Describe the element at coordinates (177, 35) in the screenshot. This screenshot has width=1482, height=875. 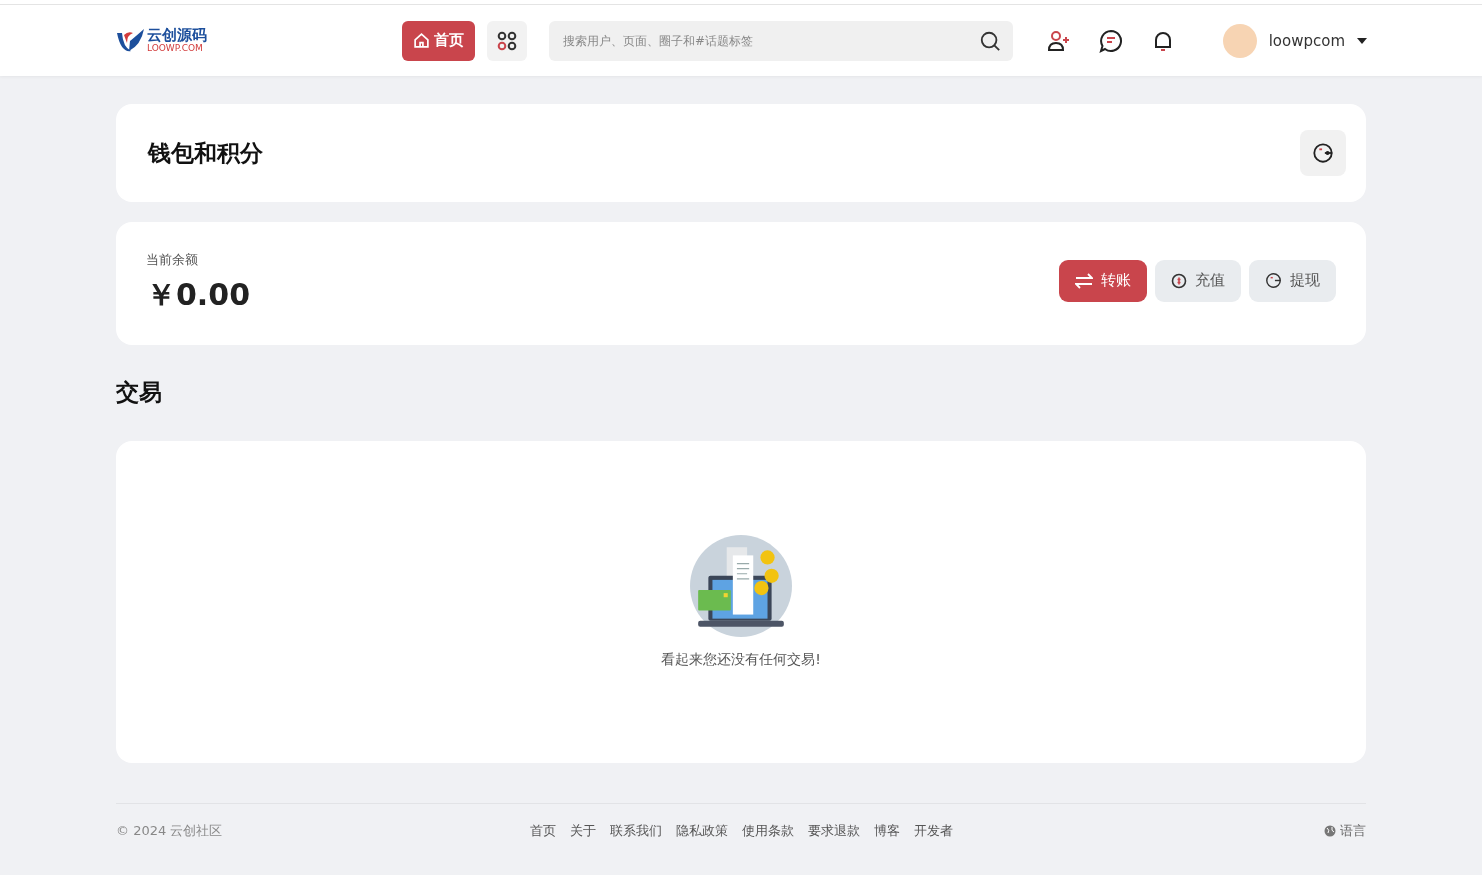
I see `logo-title: 云创源码` at that location.